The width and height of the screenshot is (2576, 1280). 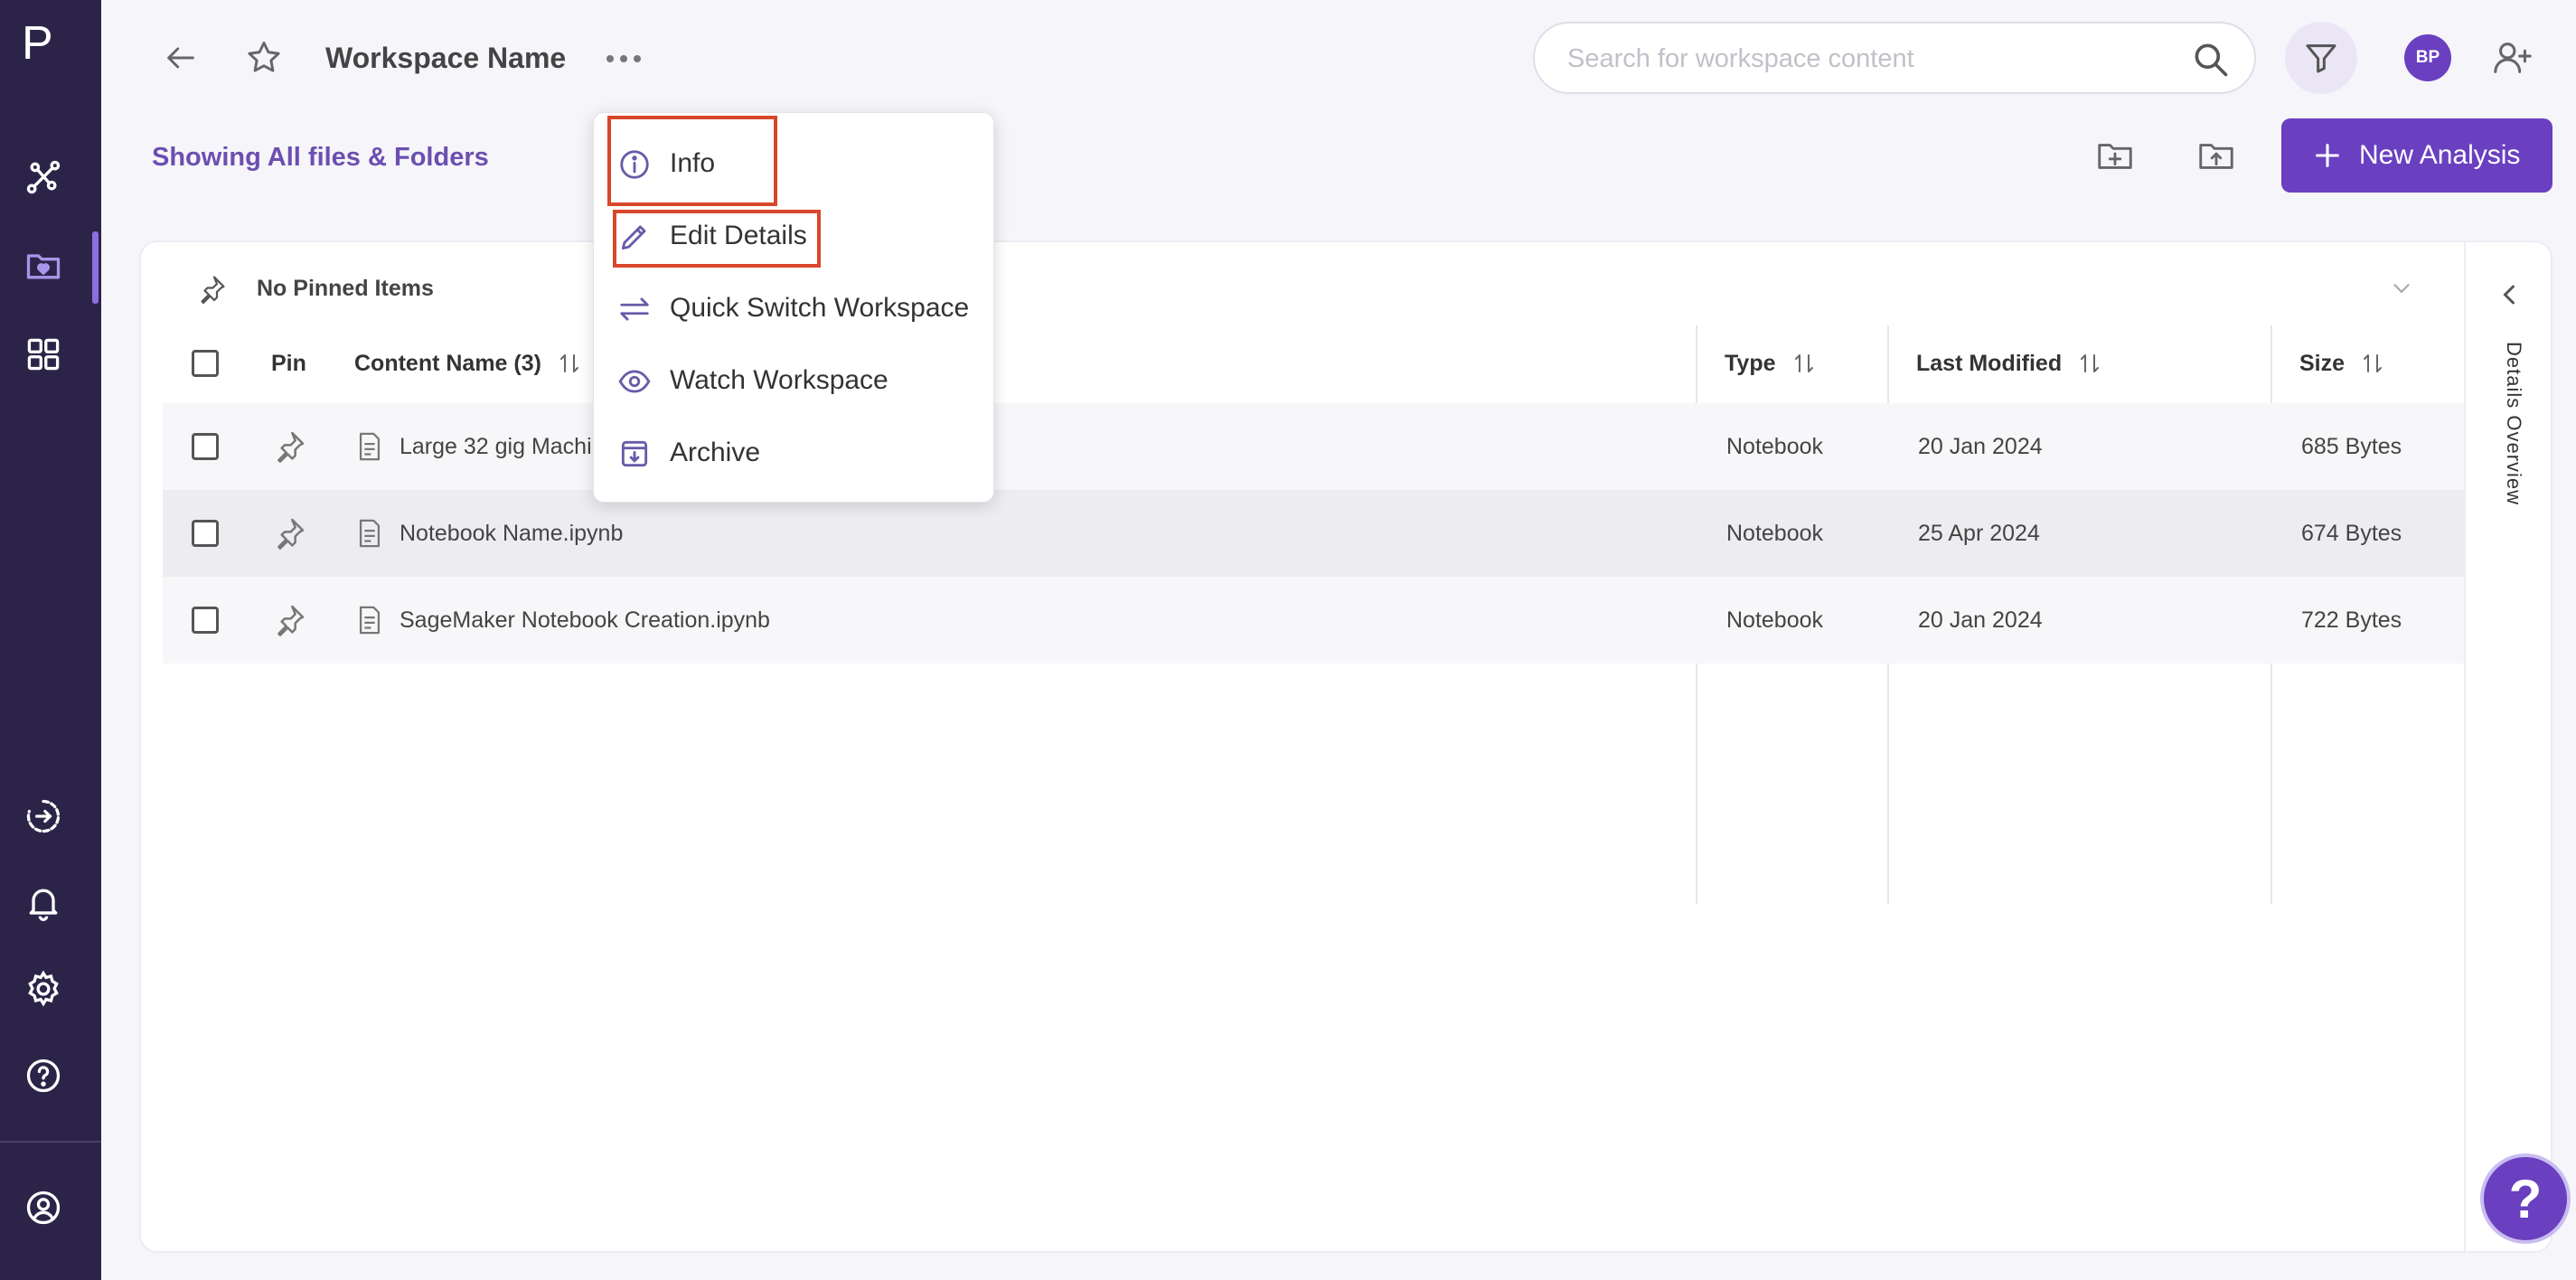 I want to click on details-overview-panel: Details Overview, so click(x=2507, y=746).